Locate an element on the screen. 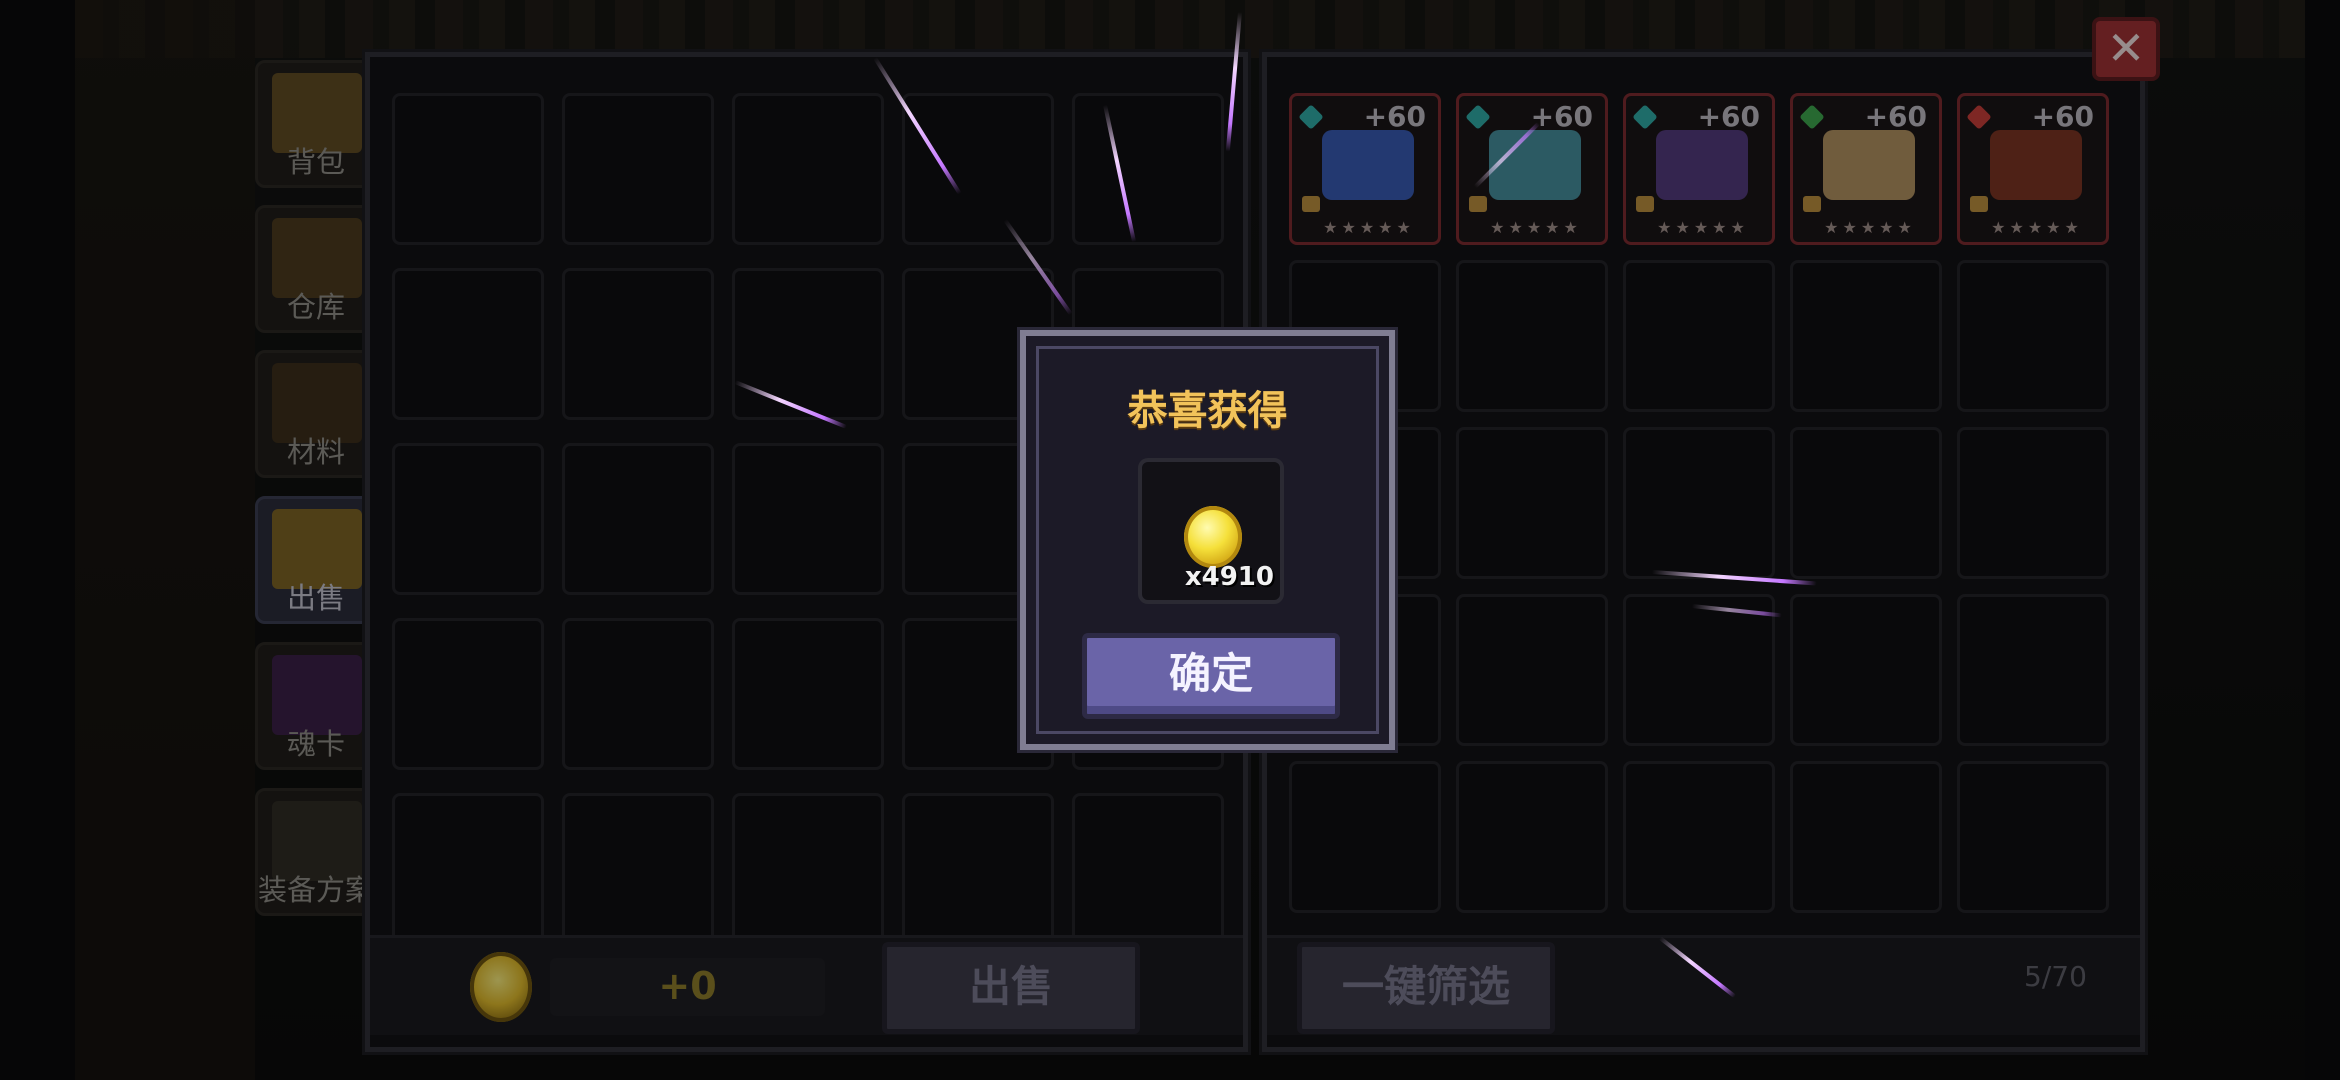  reward-count: x4910 is located at coordinates (1229, 577).